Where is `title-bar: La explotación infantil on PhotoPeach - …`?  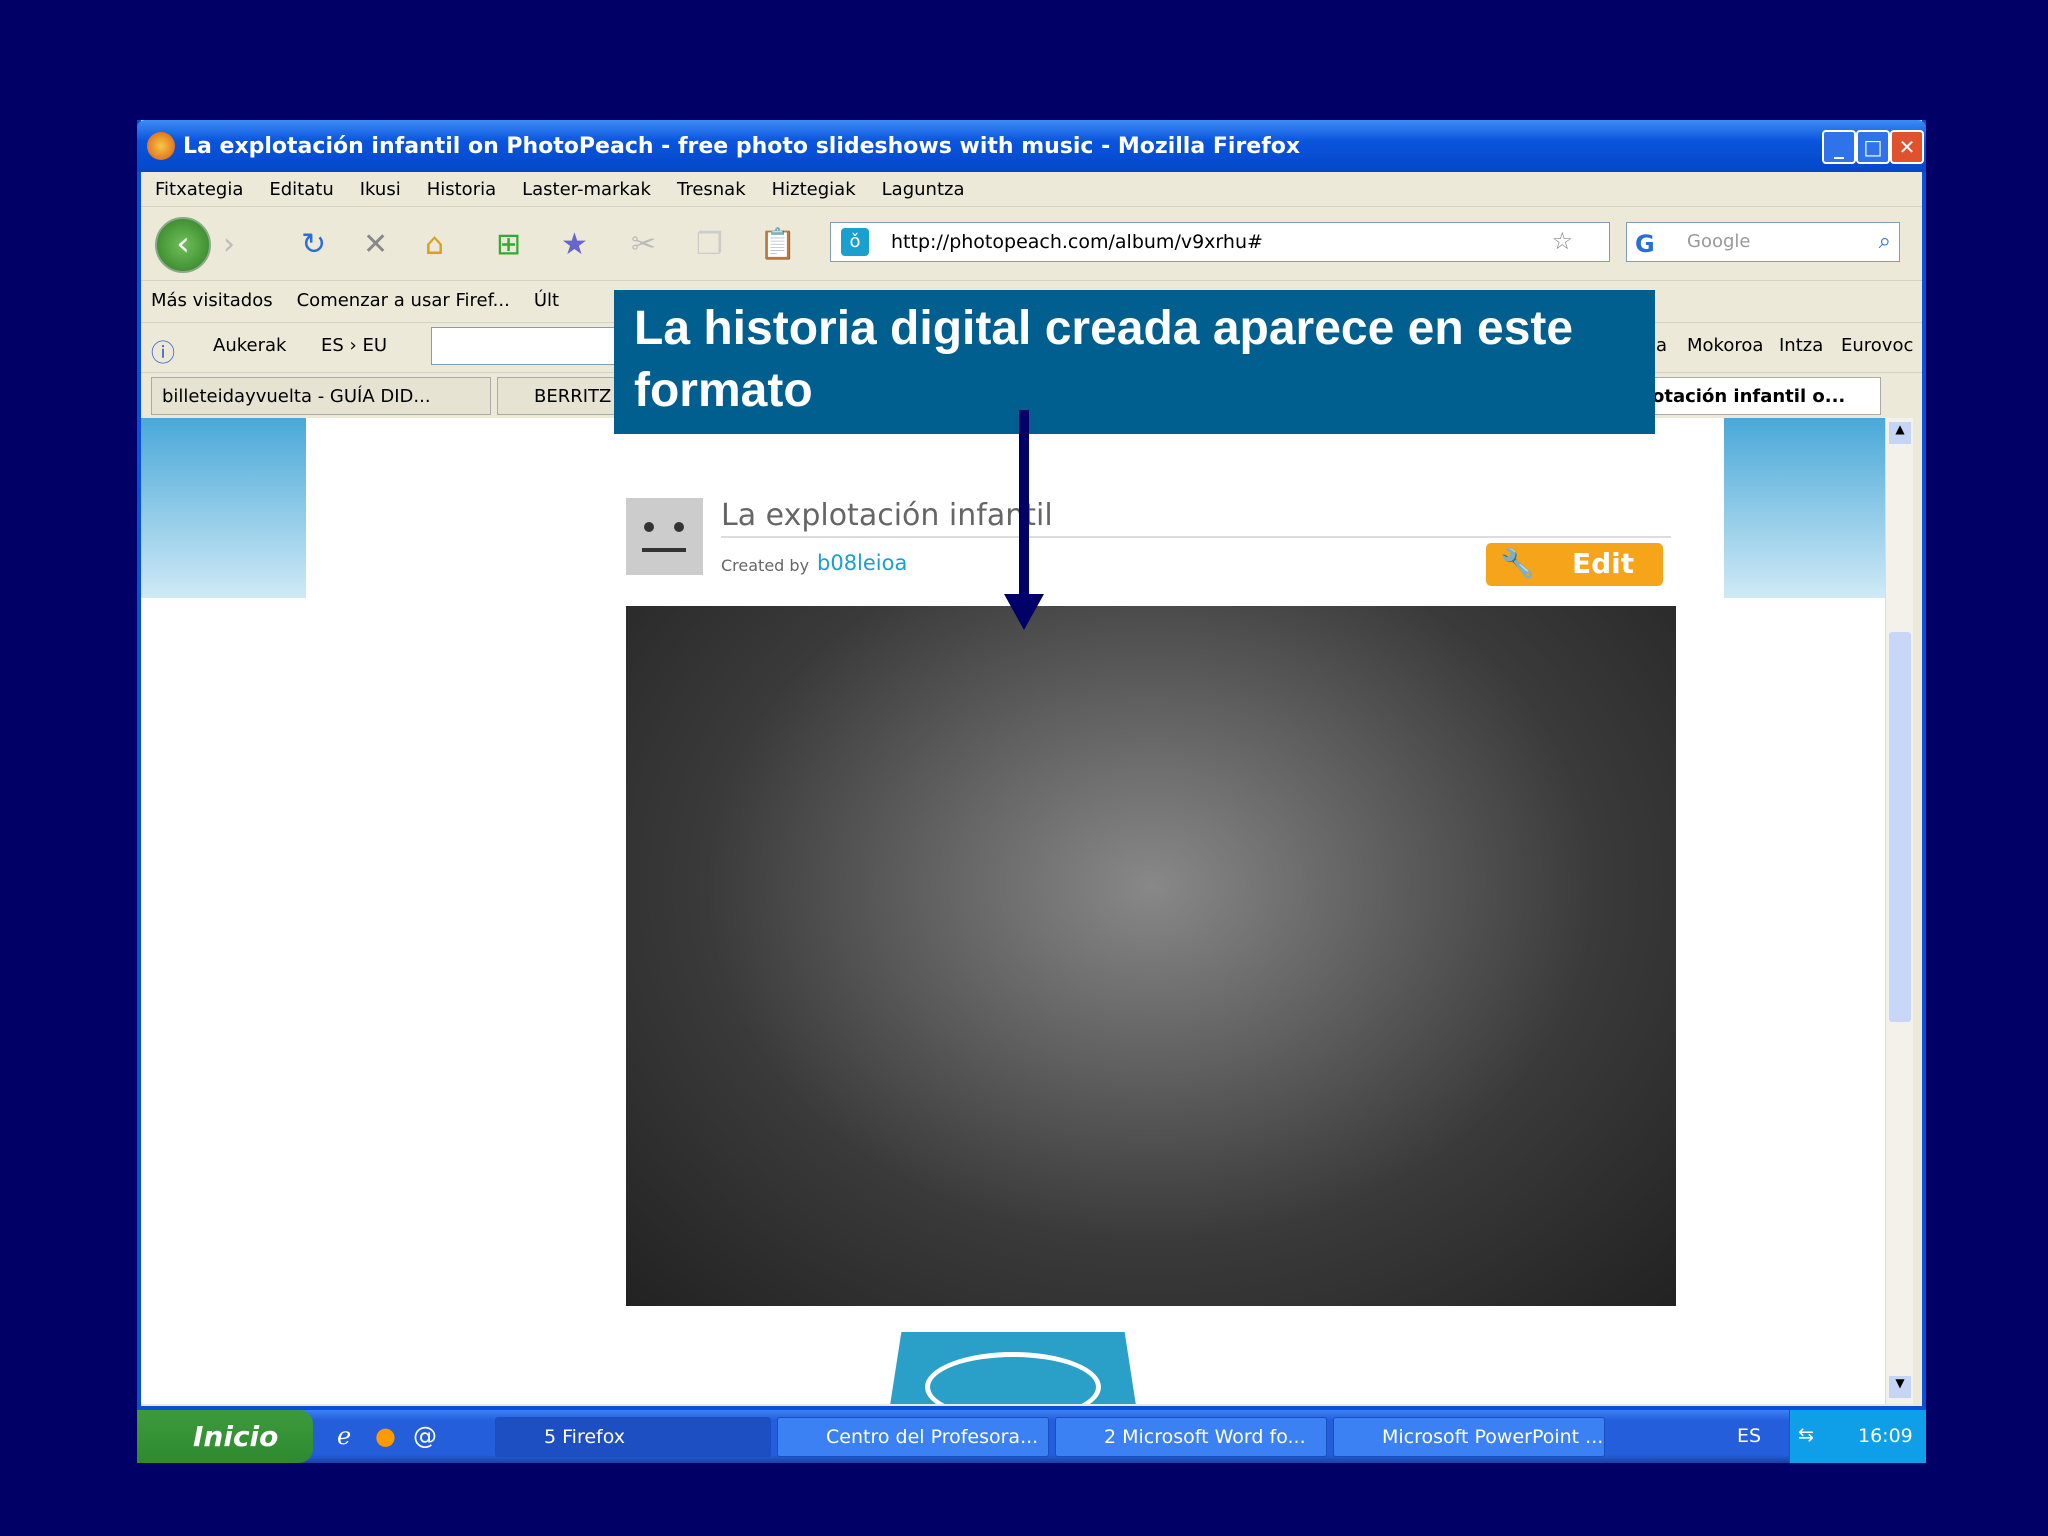
title-bar: La explotación infantil on PhotoPeach - … is located at coordinates (1031, 146).